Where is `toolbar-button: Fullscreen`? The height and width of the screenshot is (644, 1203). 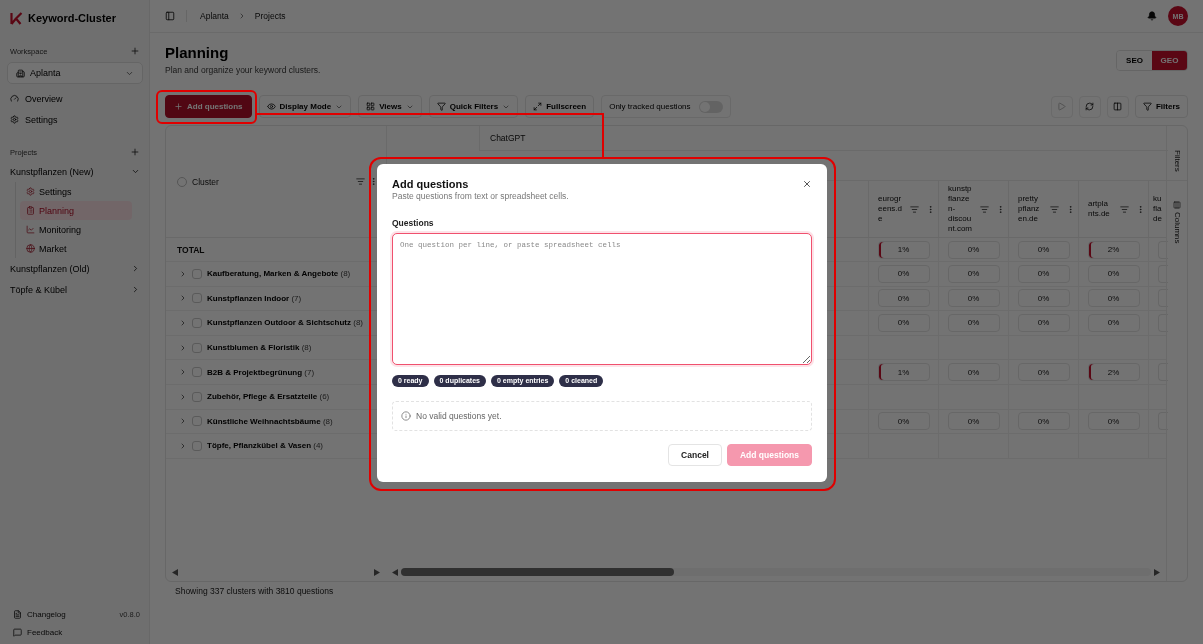
toolbar-button: Fullscreen is located at coordinates (560, 106).